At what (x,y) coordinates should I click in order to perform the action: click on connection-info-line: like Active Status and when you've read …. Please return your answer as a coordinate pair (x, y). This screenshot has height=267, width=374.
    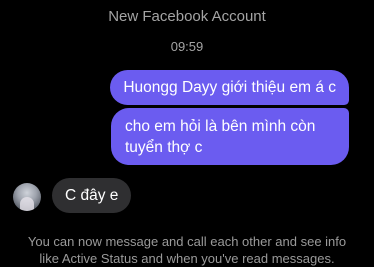
    Looking at the image, I should click on (187, 258).